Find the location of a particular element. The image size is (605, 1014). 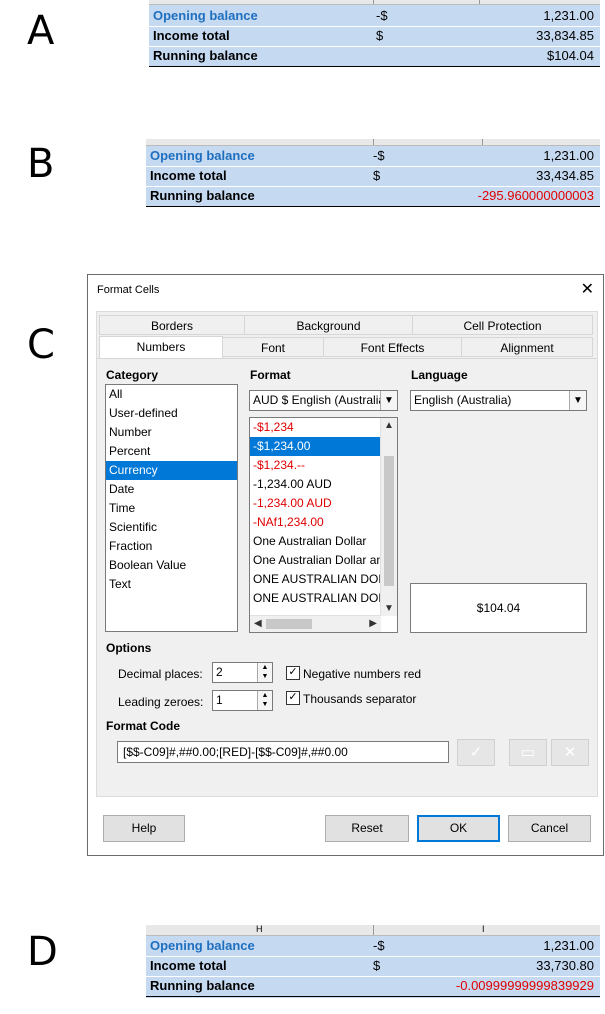

format-item-selected: -$1,234.00 is located at coordinates (315, 446).